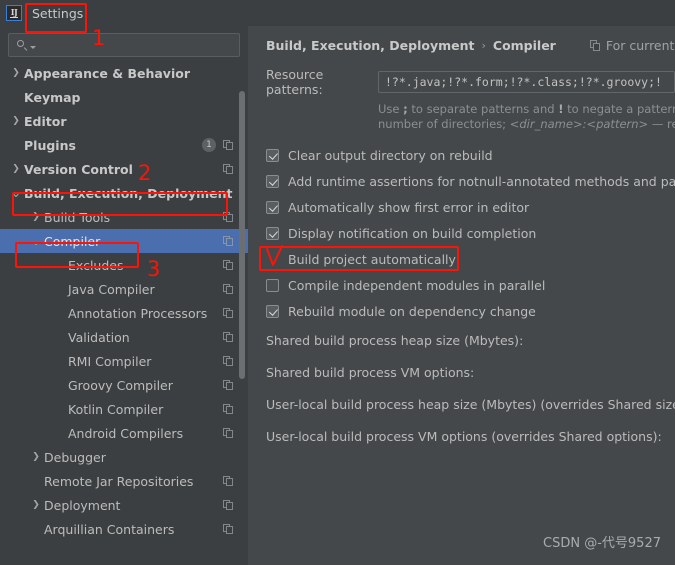 The width and height of the screenshot is (675, 565). What do you see at coordinates (124, 529) in the screenshot?
I see `sidebar-item-arquillian-containers: Arquillian Containers` at bounding box center [124, 529].